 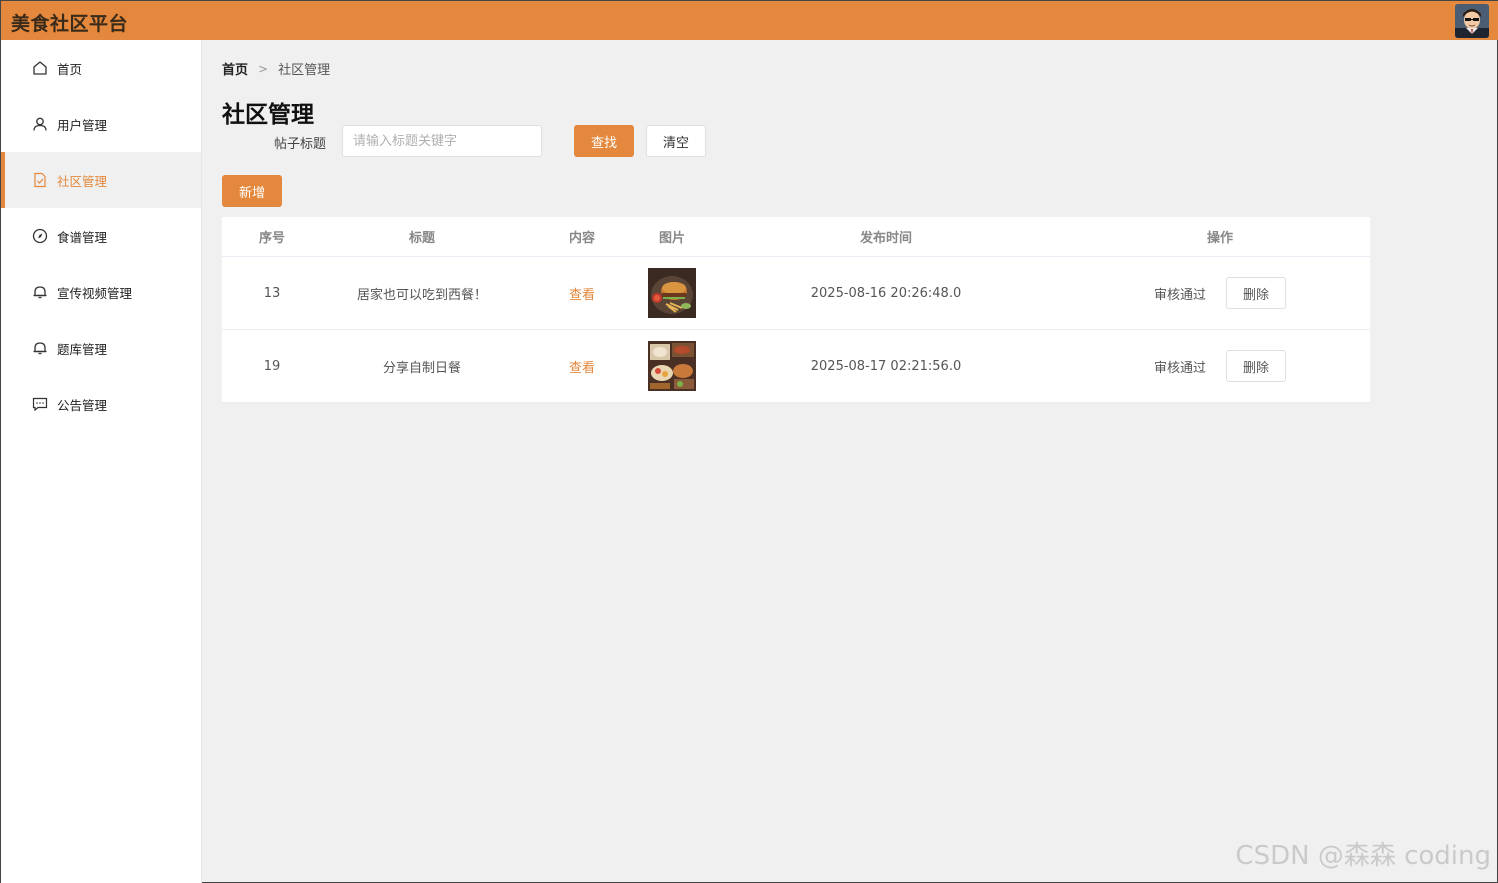 What do you see at coordinates (82, 237) in the screenshot?
I see `sidebar-item-label: 食谱管理` at bounding box center [82, 237].